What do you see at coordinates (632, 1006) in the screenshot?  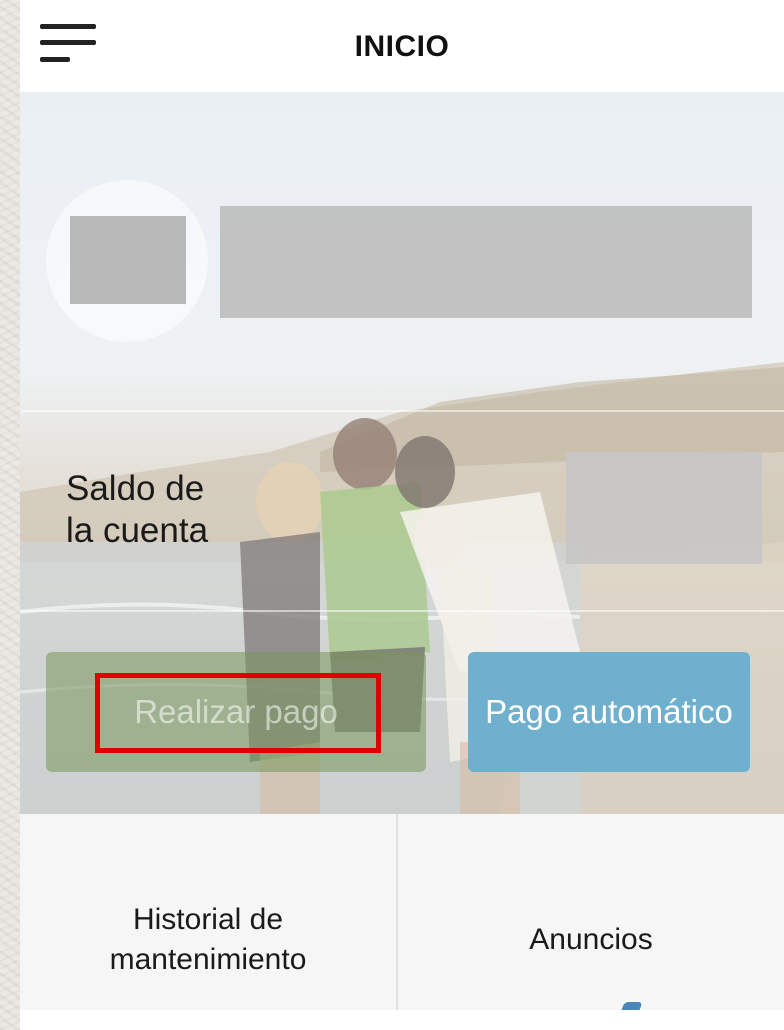 I see `announcements-icon` at bounding box center [632, 1006].